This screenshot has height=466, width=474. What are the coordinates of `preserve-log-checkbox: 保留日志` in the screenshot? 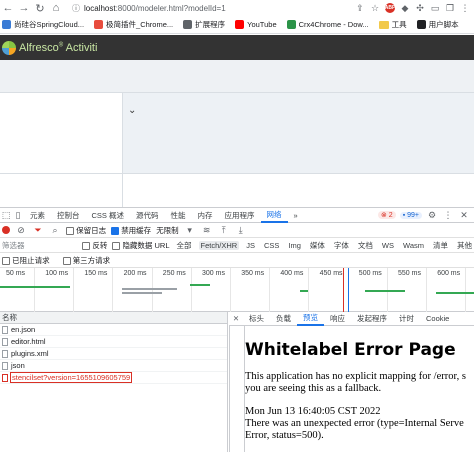 It's located at (86, 230).